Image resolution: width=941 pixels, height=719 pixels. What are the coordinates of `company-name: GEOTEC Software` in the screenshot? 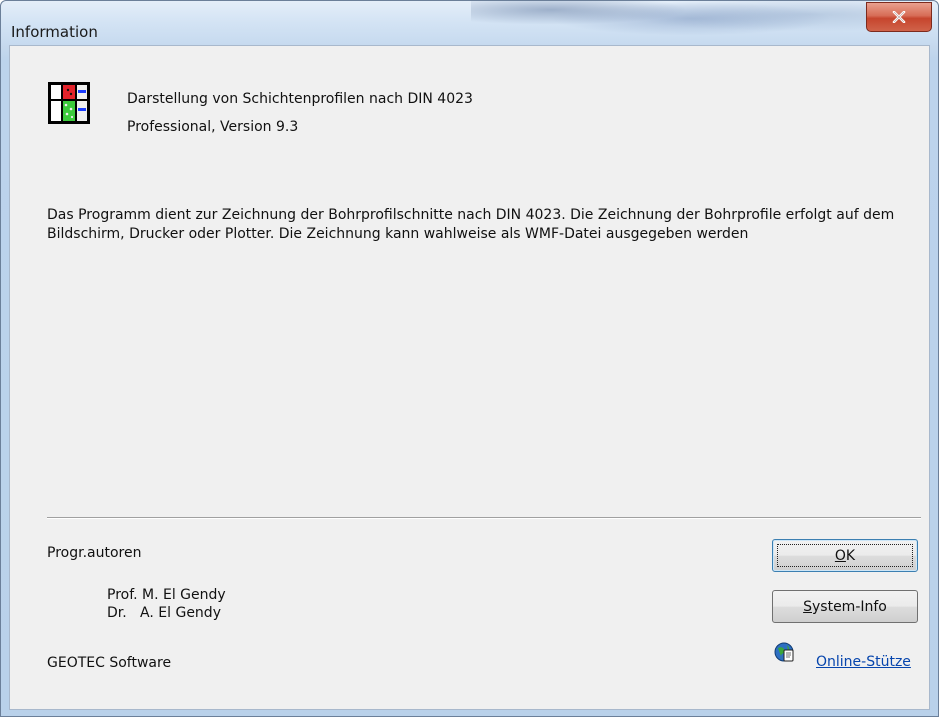 It's located at (109, 663).